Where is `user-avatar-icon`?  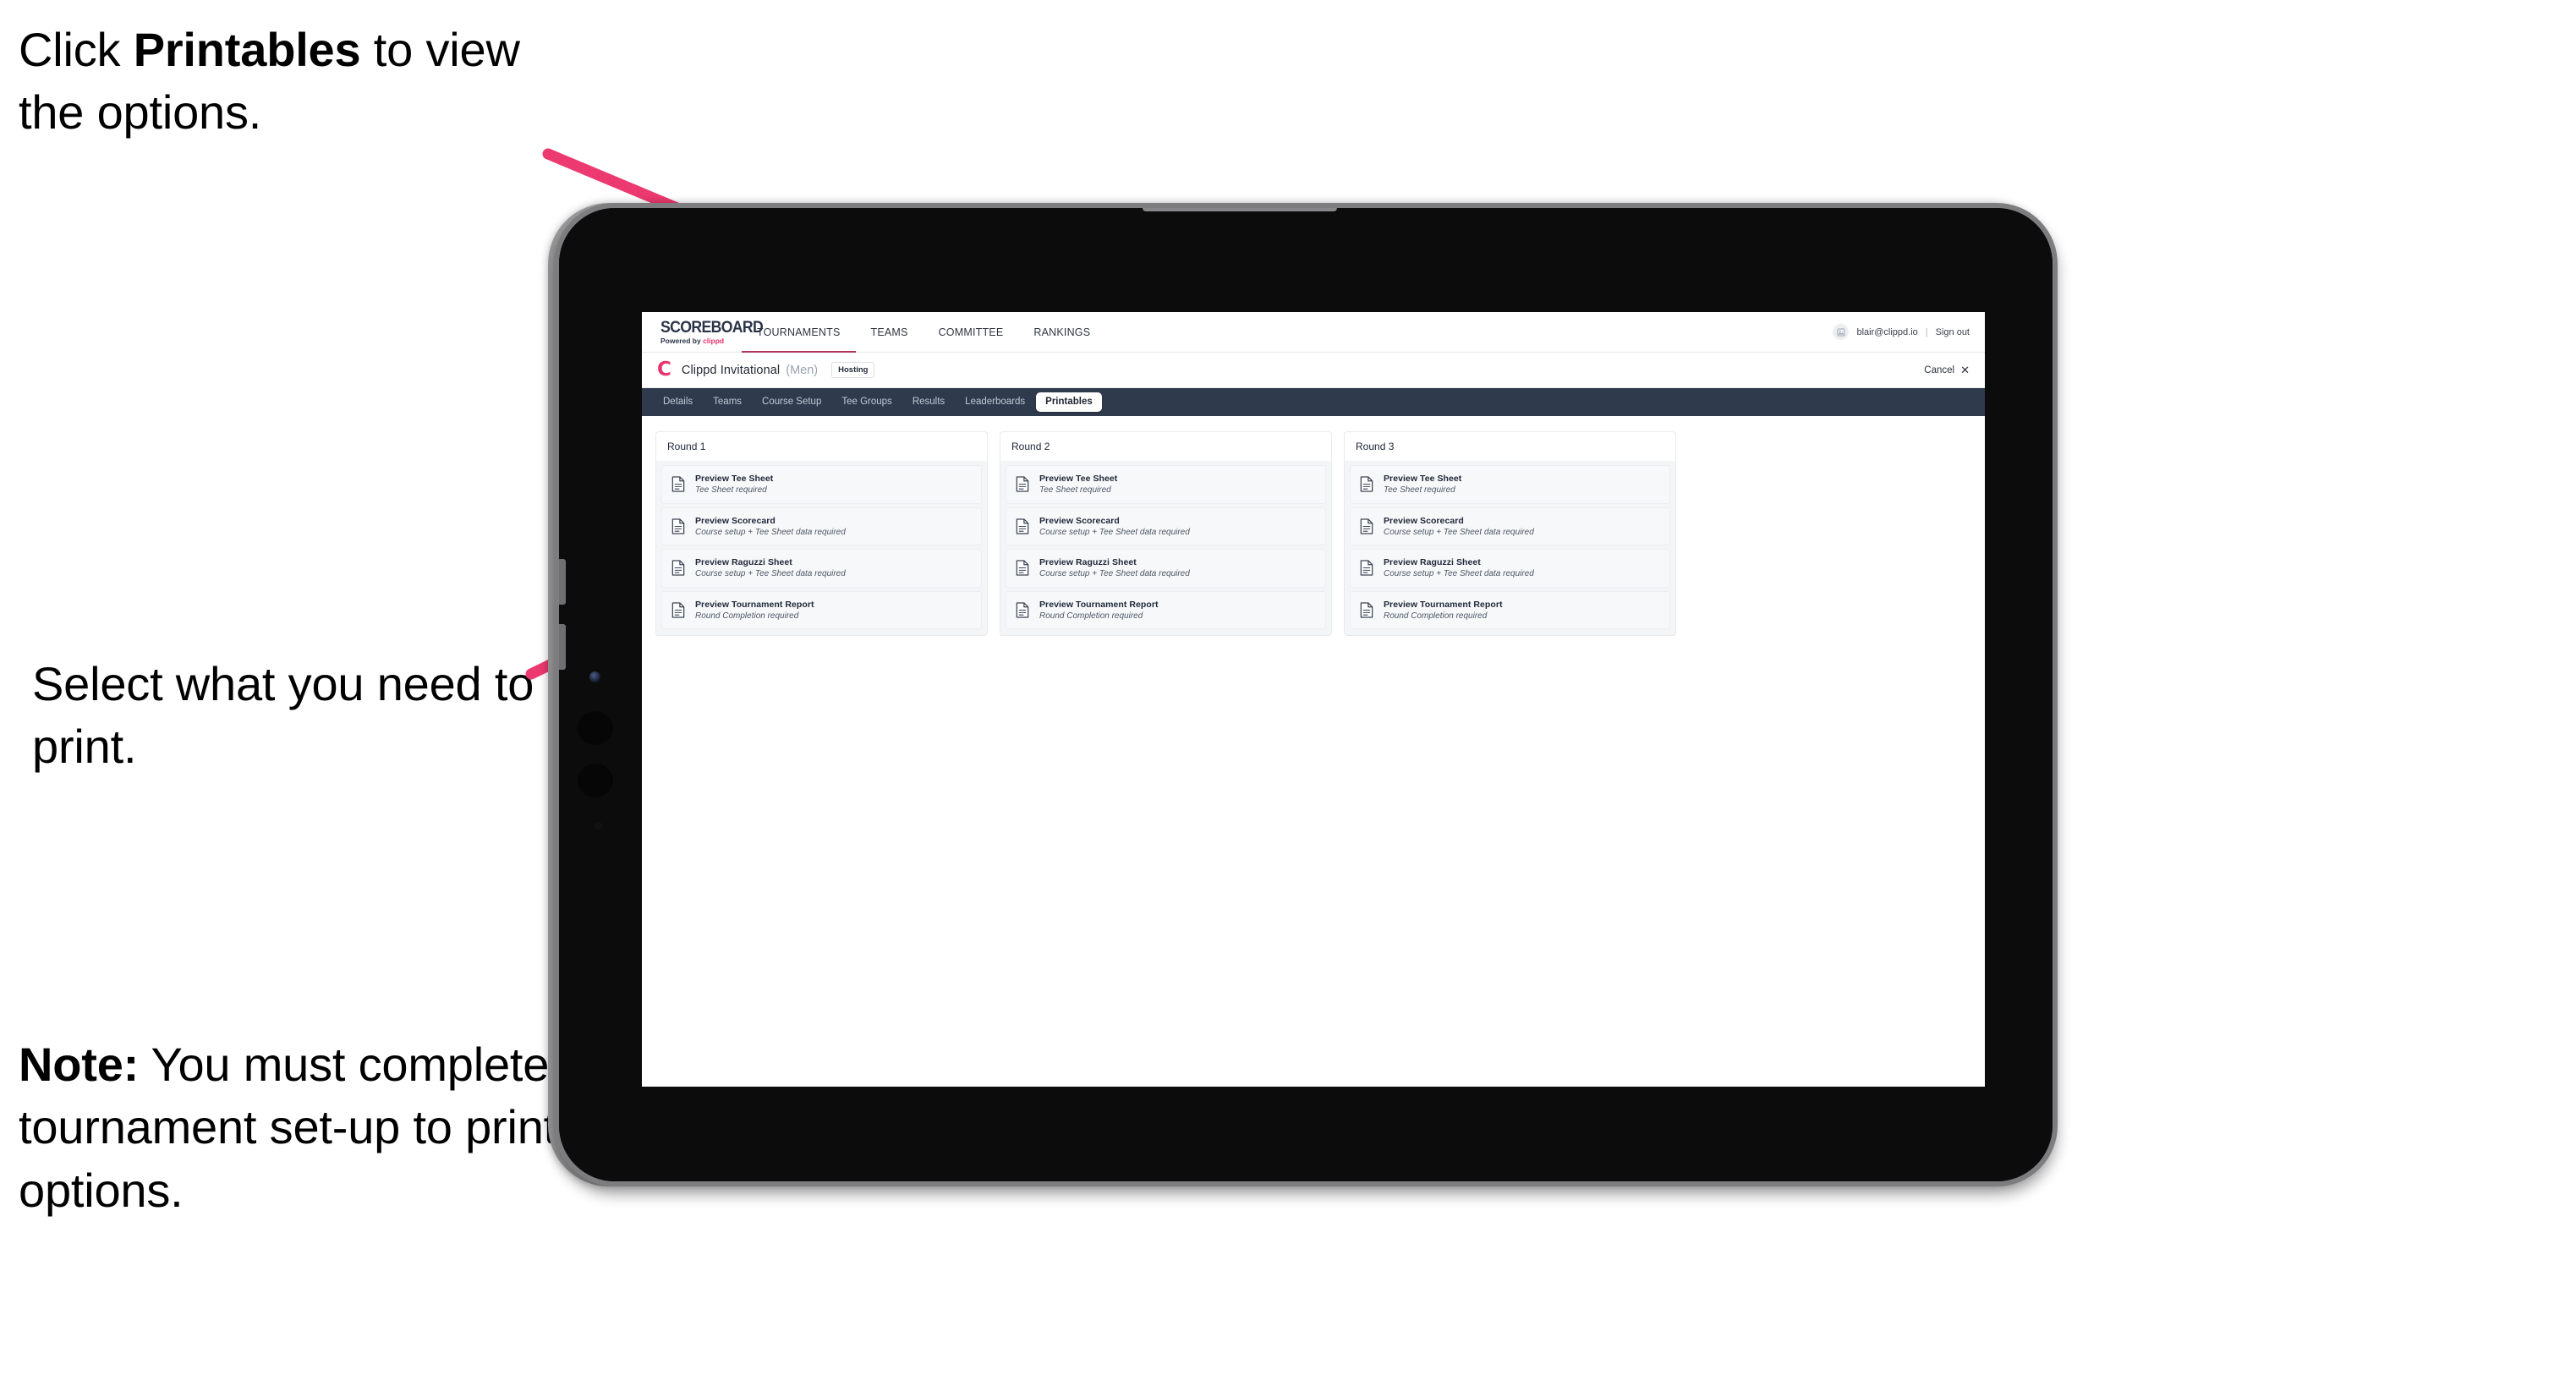 user-avatar-icon is located at coordinates (1841, 332).